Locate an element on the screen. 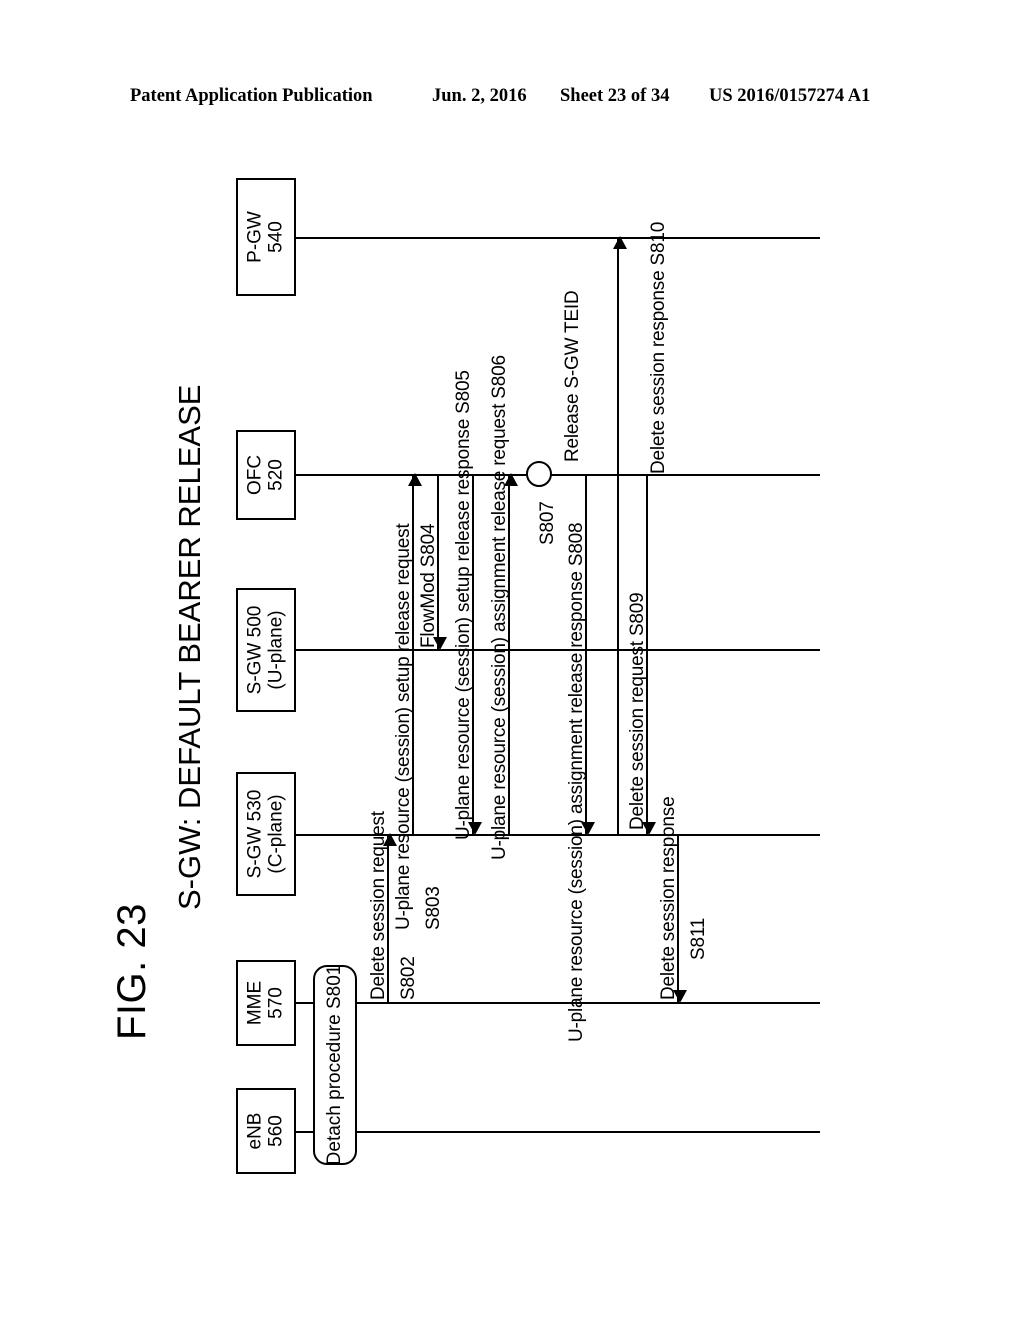 The width and height of the screenshot is (1024, 1320). lifeline-pgw is located at coordinates (558, 238).